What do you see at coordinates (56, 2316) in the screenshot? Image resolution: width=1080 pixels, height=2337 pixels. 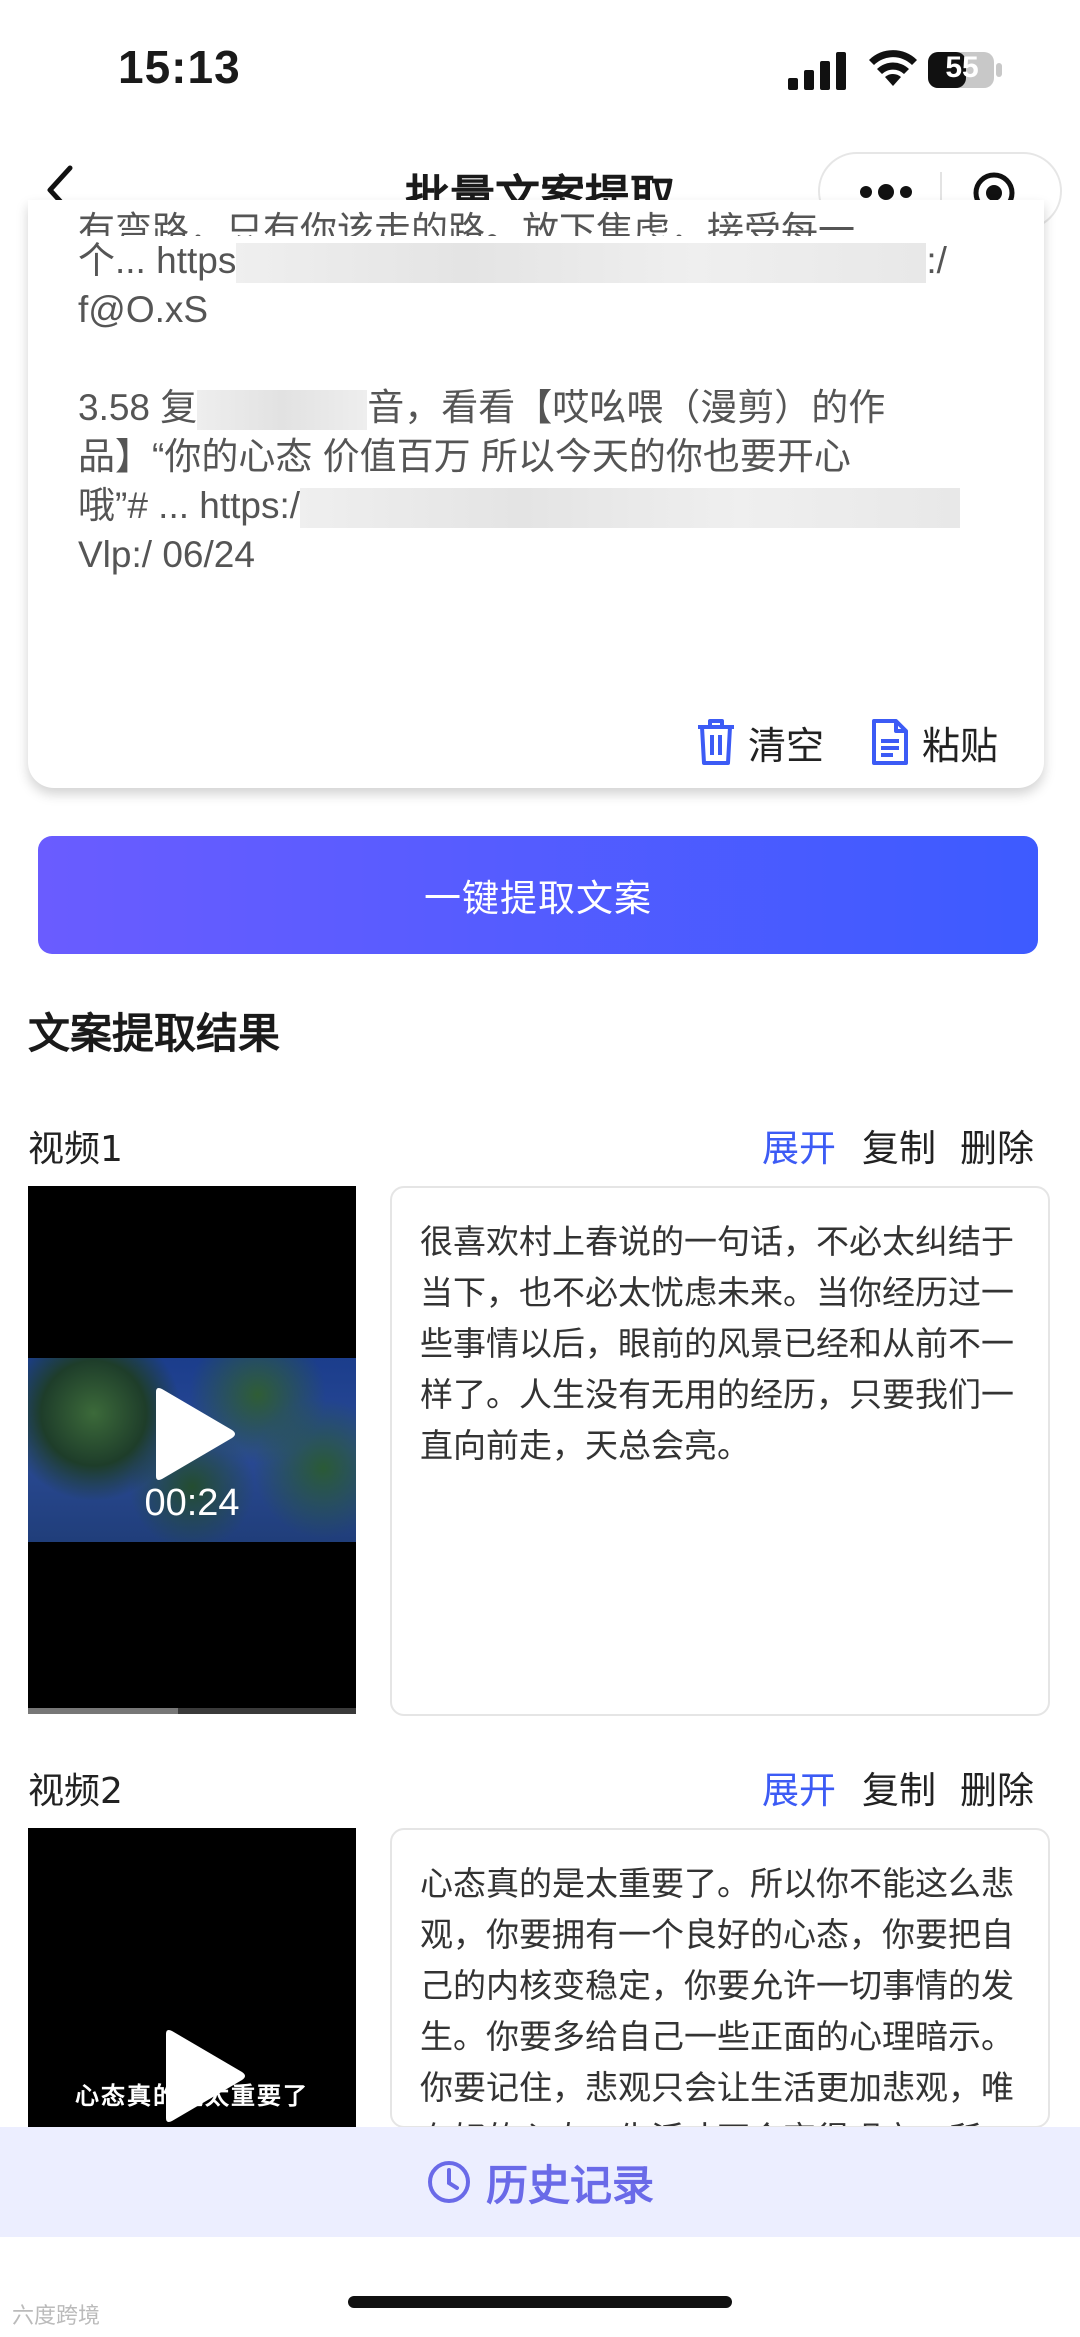 I see `watermark: 六度跨境` at bounding box center [56, 2316].